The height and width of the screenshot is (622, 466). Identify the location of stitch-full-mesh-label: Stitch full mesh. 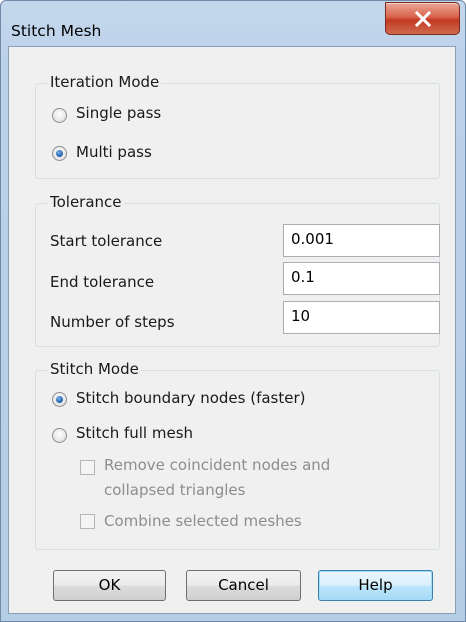
(134, 433).